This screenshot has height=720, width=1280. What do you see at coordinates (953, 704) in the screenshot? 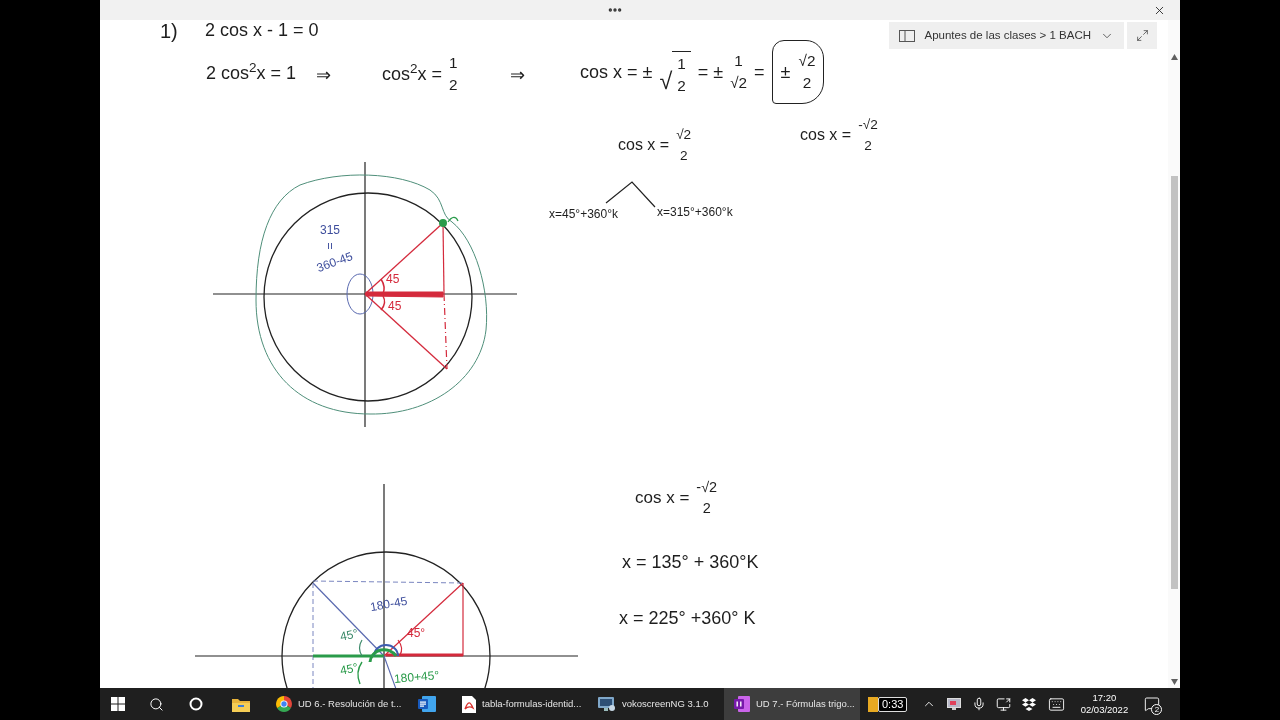
I see `screen-icon` at bounding box center [953, 704].